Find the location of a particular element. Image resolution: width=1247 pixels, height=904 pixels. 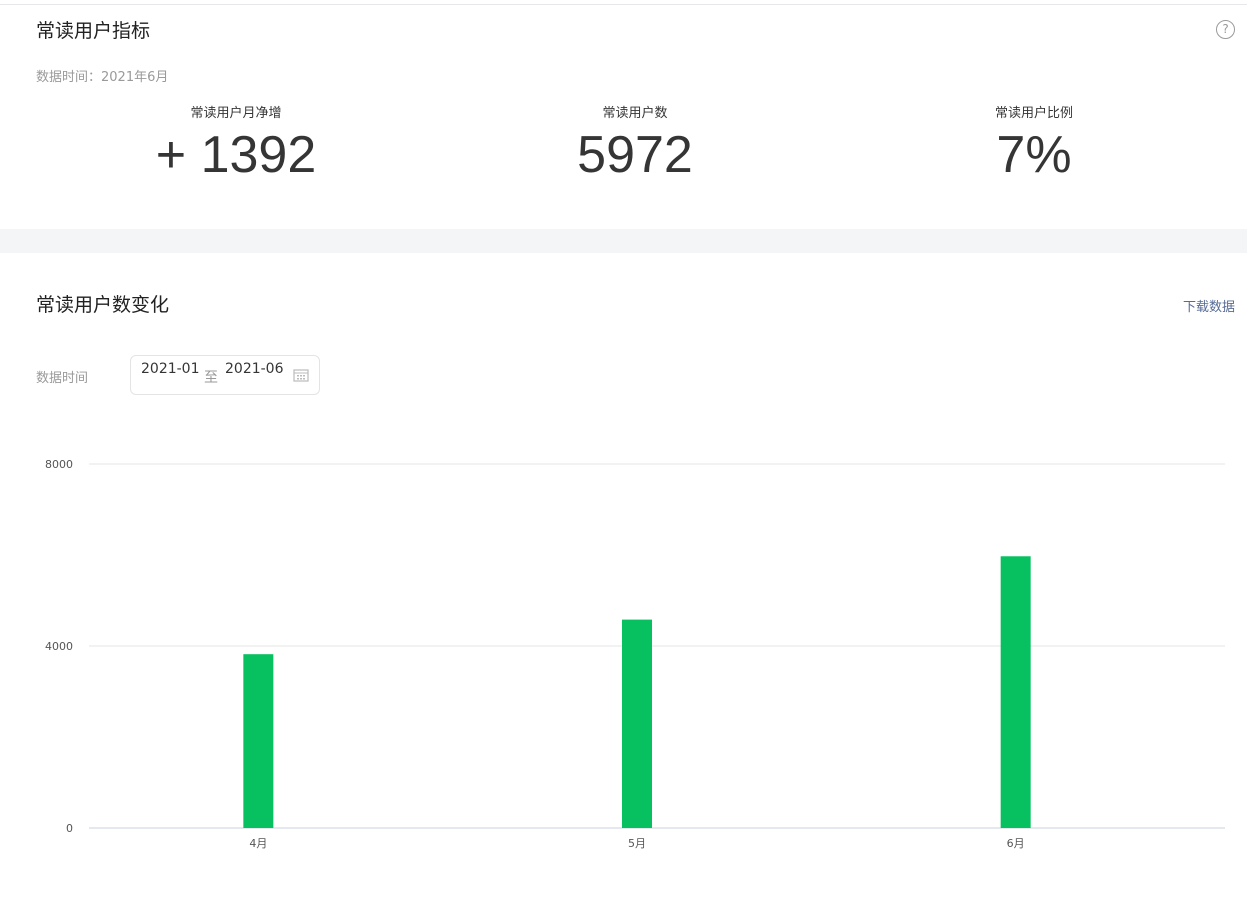

date-range-picker: 2021-01 至 2021-06 is located at coordinates (225, 375).